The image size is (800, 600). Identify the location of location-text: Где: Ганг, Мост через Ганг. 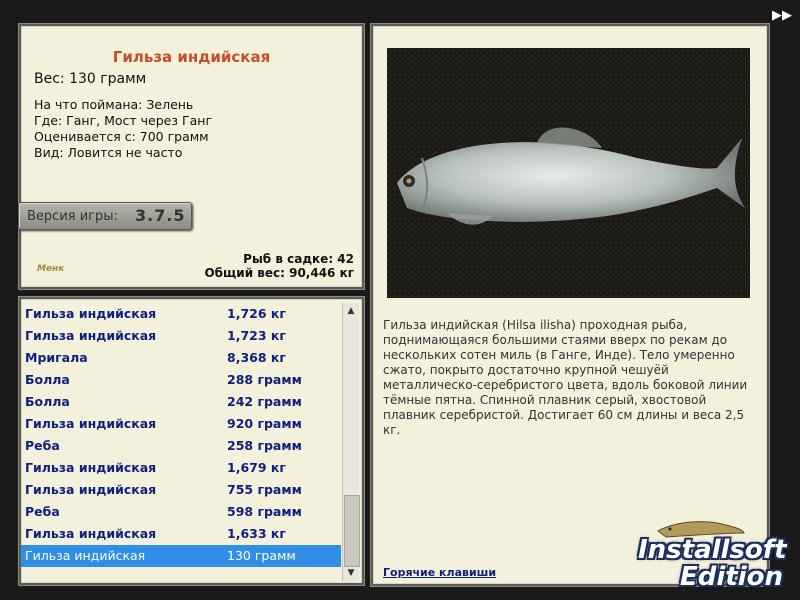
(123, 120).